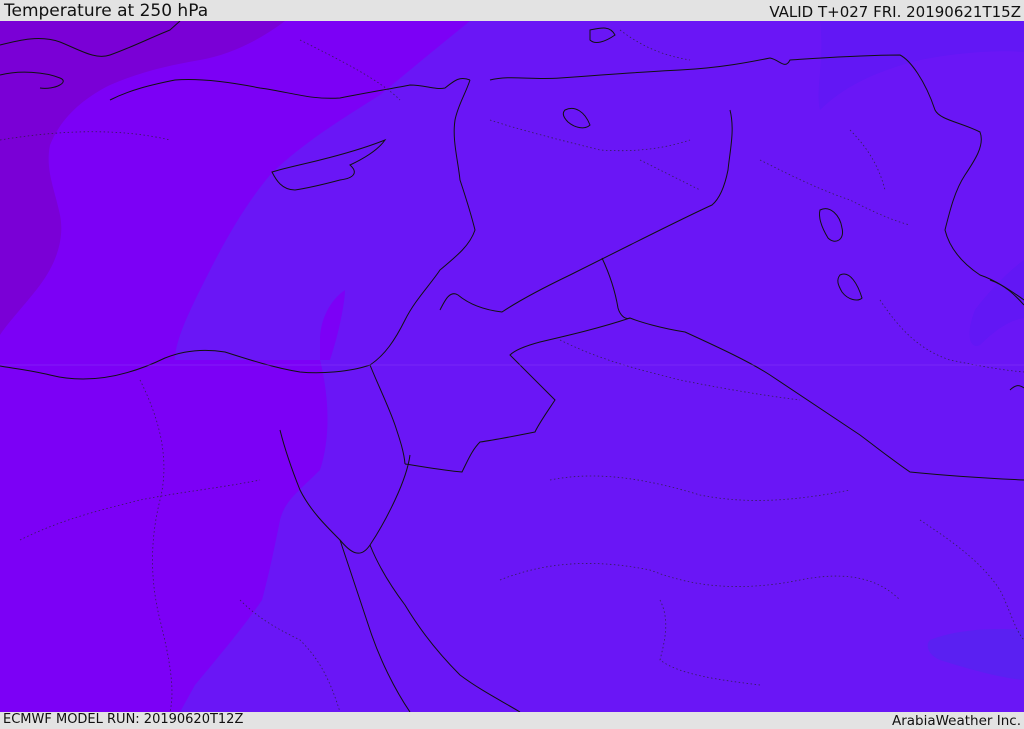 Image resolution: width=1024 pixels, height=729 pixels. I want to click on map-title: Temperature at 250 hPa, so click(106, 11).